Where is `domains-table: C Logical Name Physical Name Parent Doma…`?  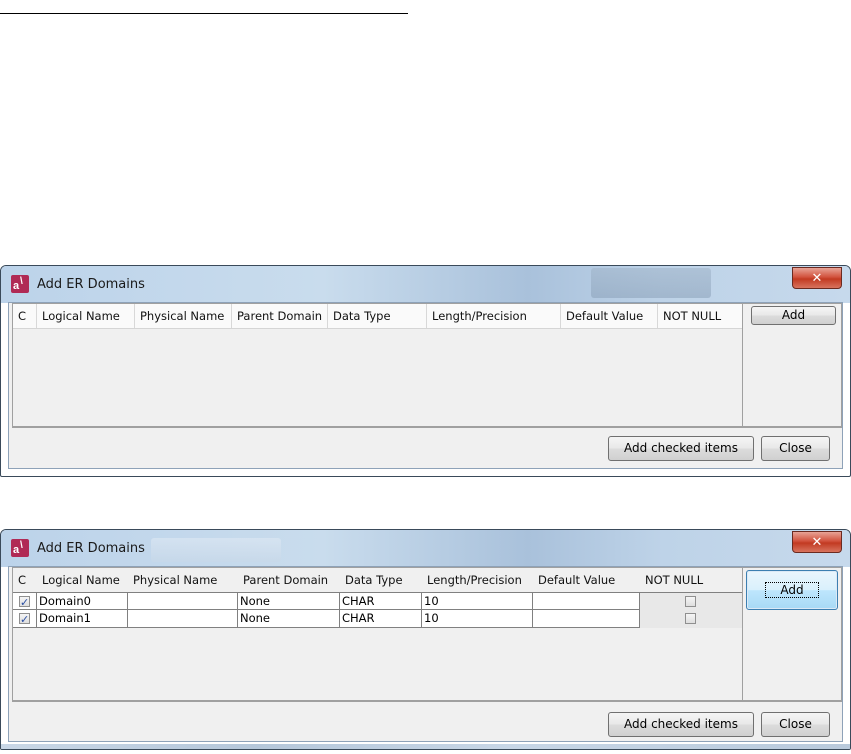
domains-table: C Logical Name Physical Name Parent Doma… is located at coordinates (377, 365).